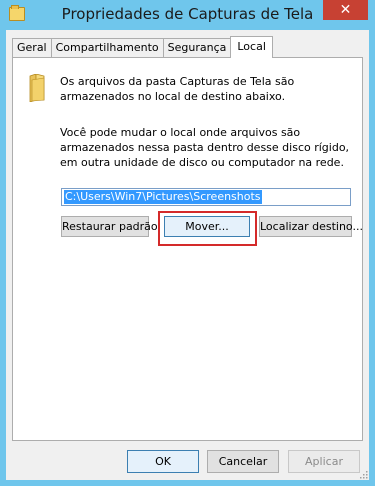 The width and height of the screenshot is (375, 486). I want to click on tab-strip: Geral Compartilhamento Segurança Local, so click(142, 47).